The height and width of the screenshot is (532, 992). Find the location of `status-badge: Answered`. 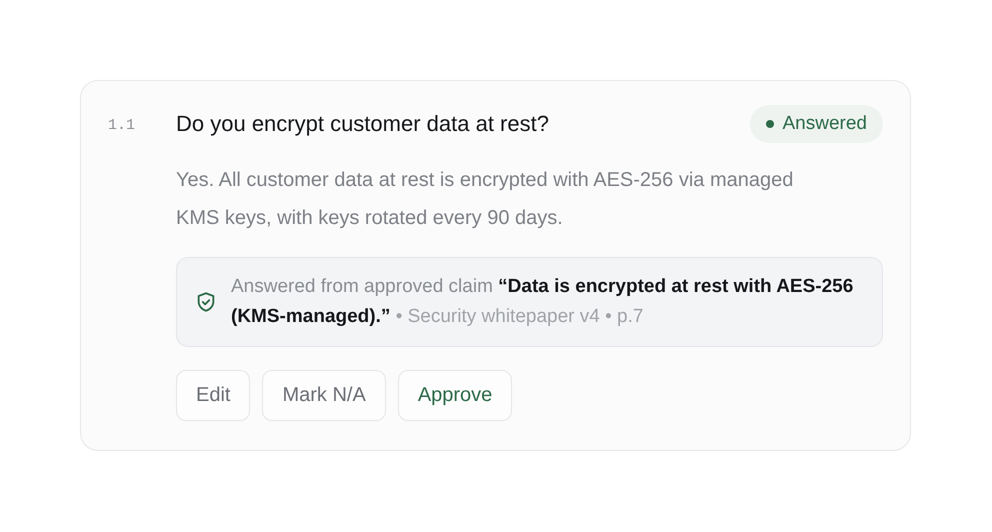

status-badge: Answered is located at coordinates (816, 124).